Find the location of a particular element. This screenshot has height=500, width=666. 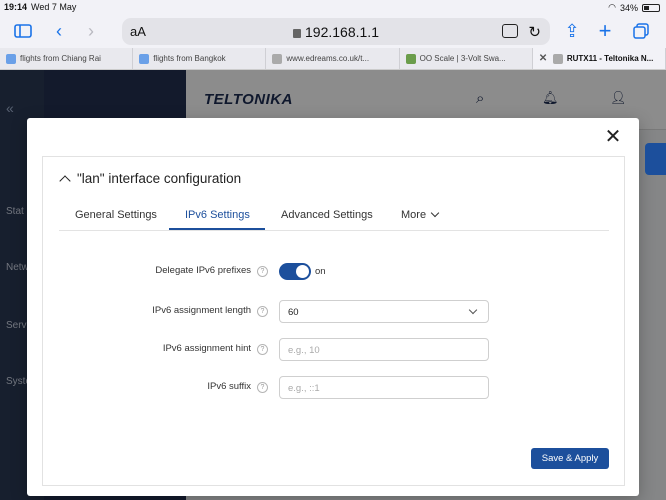

assignment-hint-row: IPv6 assignment hint is located at coordinates (147, 350).